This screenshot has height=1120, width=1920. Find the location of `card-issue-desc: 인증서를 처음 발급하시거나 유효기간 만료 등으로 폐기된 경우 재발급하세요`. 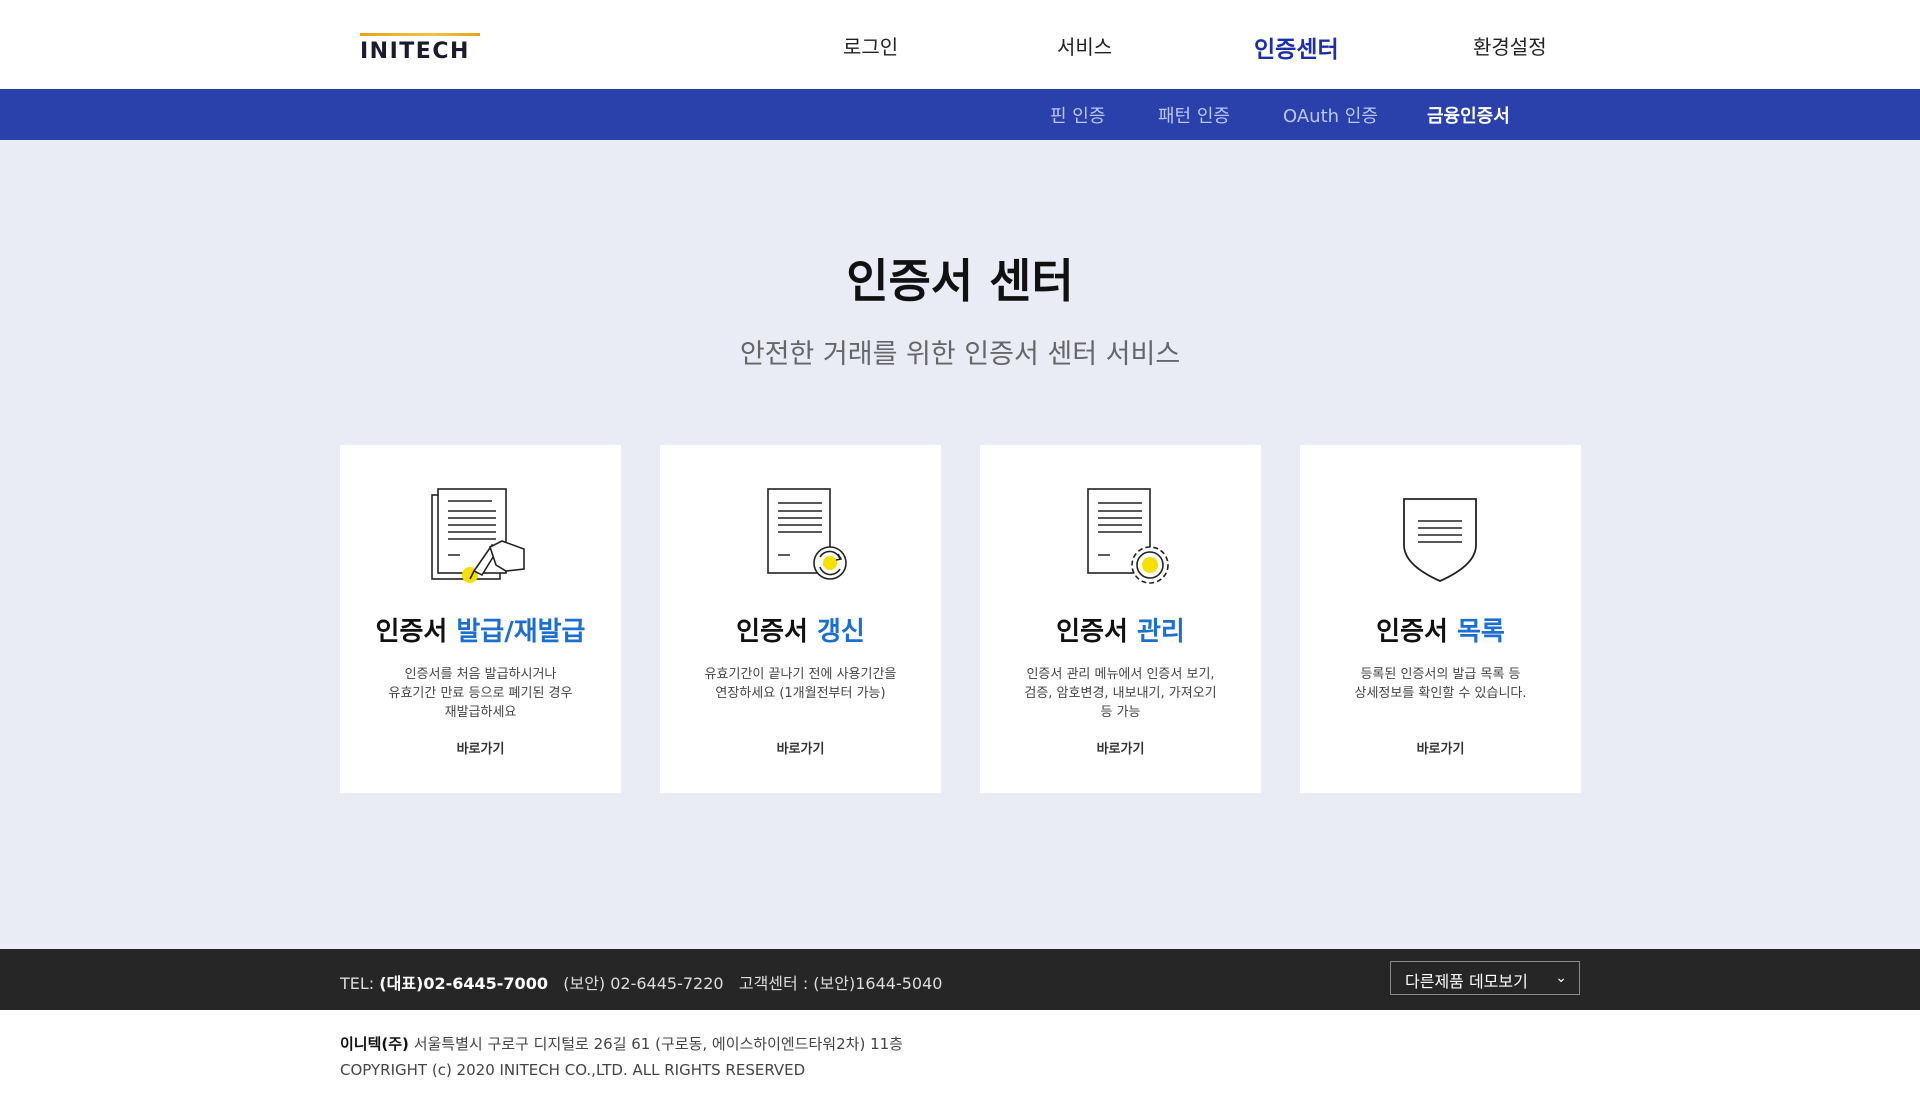

card-issue-desc: 인증서를 처음 발급하시거나 유효기간 만료 등으로 폐기된 경우 재발급하세요 is located at coordinates (480, 693).